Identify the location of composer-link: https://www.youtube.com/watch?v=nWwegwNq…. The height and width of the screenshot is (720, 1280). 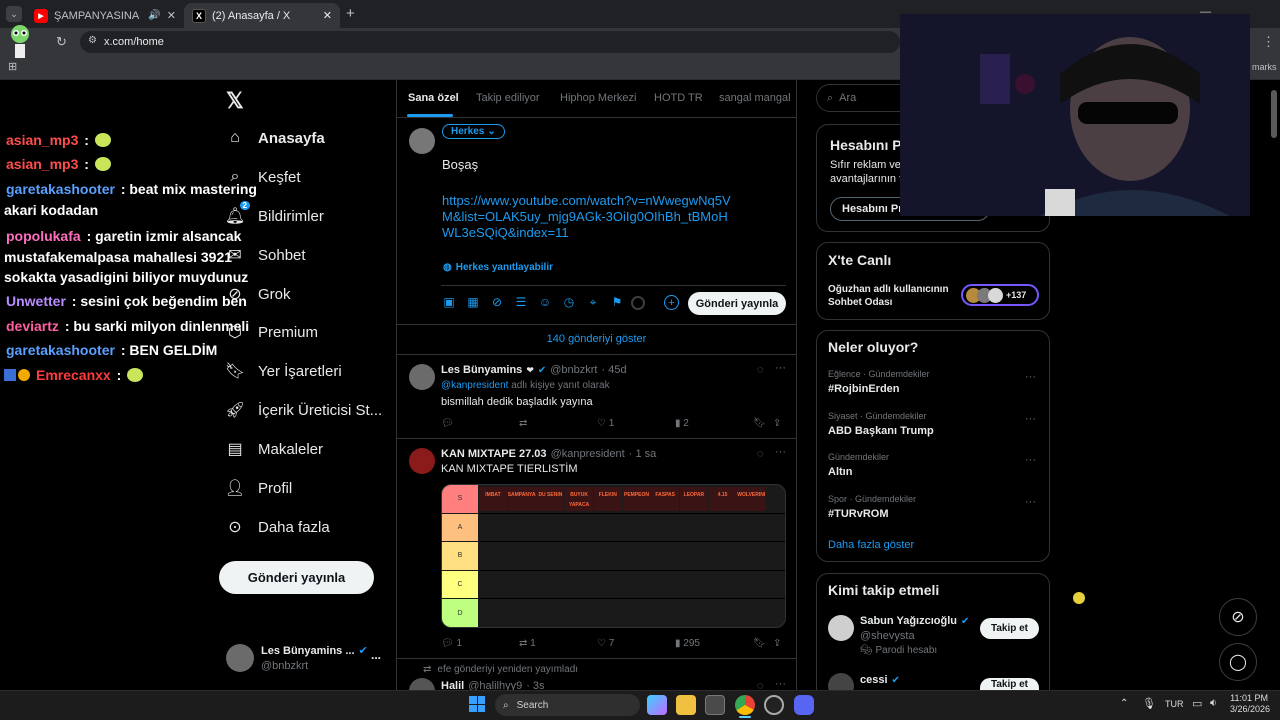
(587, 217).